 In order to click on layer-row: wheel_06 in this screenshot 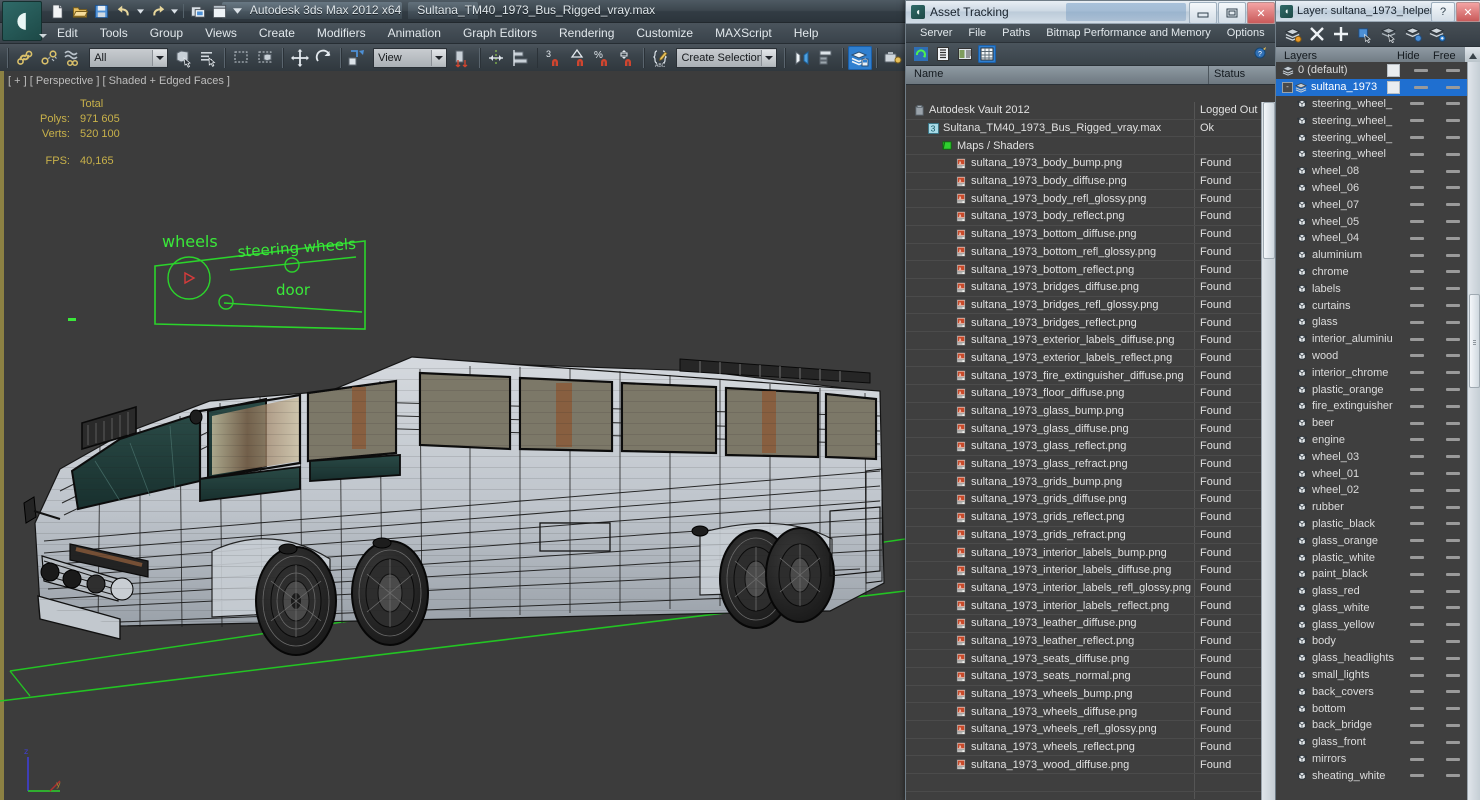, I will do `click(1372, 188)`.